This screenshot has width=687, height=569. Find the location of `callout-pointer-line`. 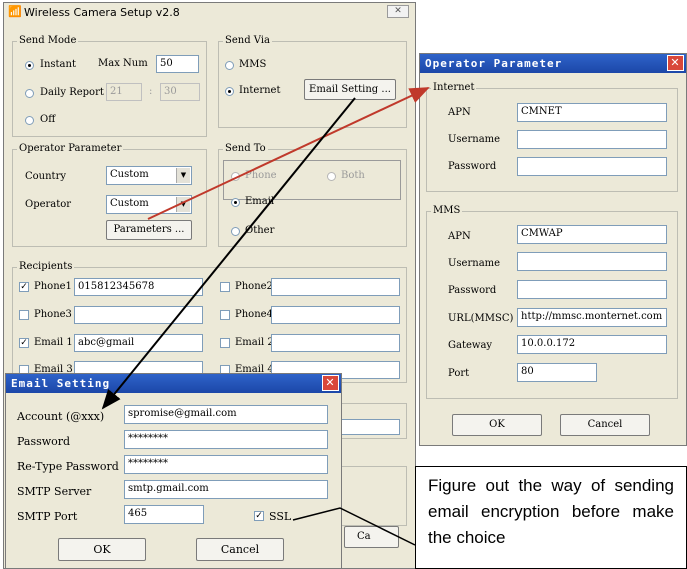

callout-pointer-line is located at coordinates (354, 526).